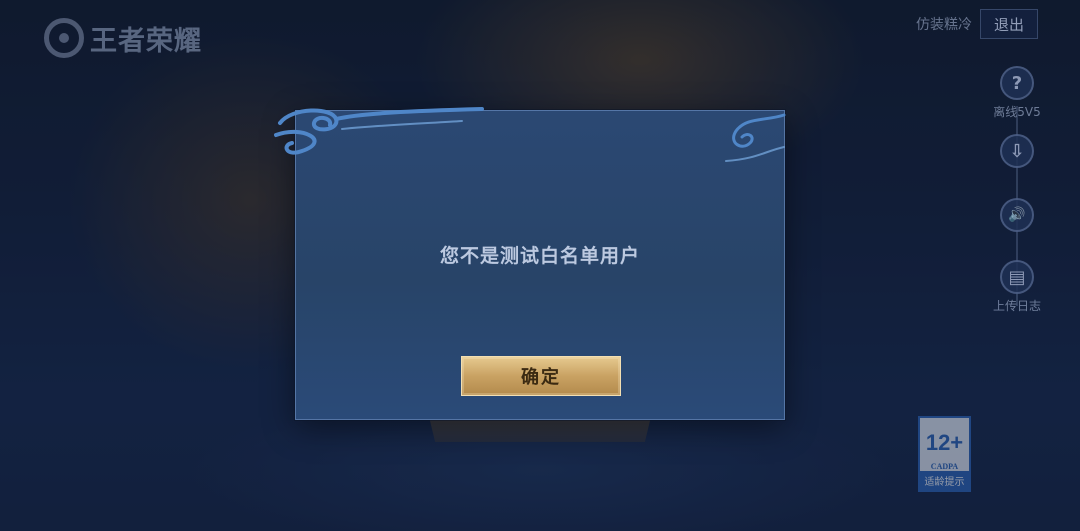 Image resolution: width=1080 pixels, height=531 pixels. What do you see at coordinates (944, 25) in the screenshot?
I see `username: 仿装糕冷` at bounding box center [944, 25].